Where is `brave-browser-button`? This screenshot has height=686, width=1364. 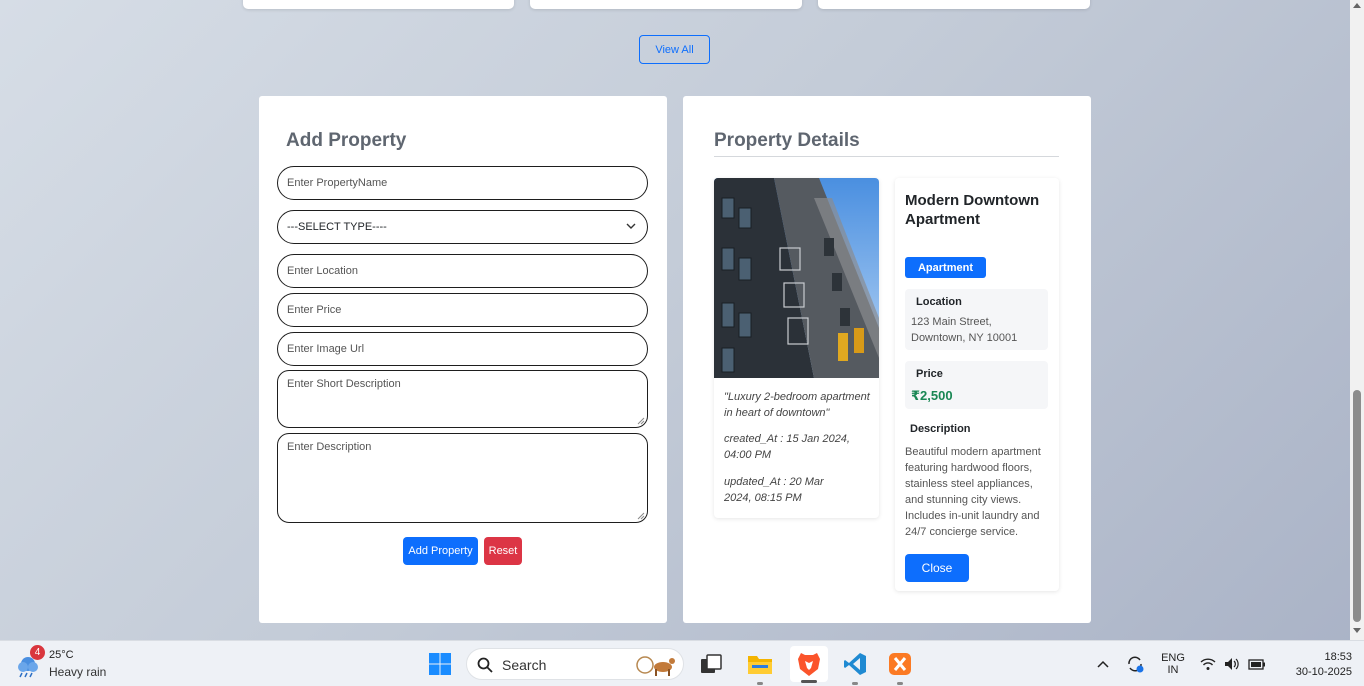 brave-browser-button is located at coordinates (809, 664).